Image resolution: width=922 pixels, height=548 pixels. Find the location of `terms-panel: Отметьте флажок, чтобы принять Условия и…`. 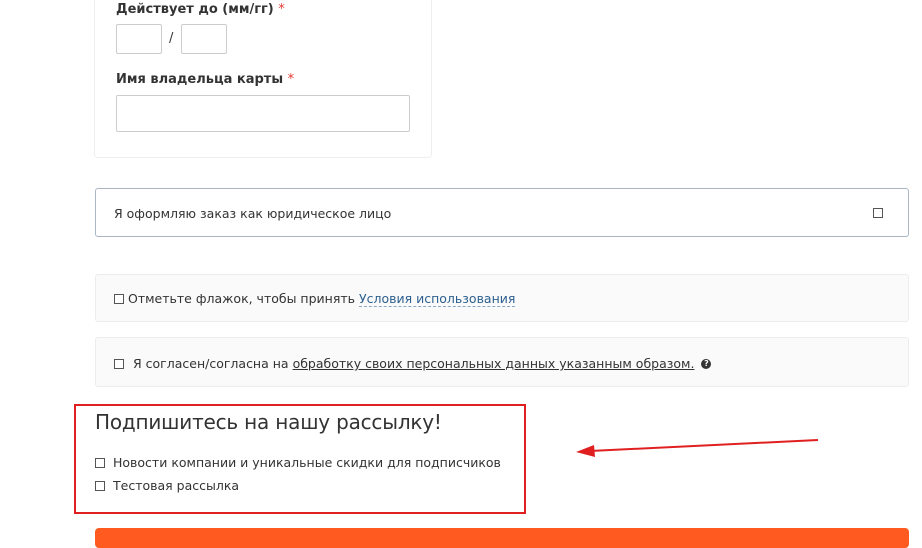

terms-panel: Отметьте флажок, чтобы принять Условия и… is located at coordinates (502, 298).